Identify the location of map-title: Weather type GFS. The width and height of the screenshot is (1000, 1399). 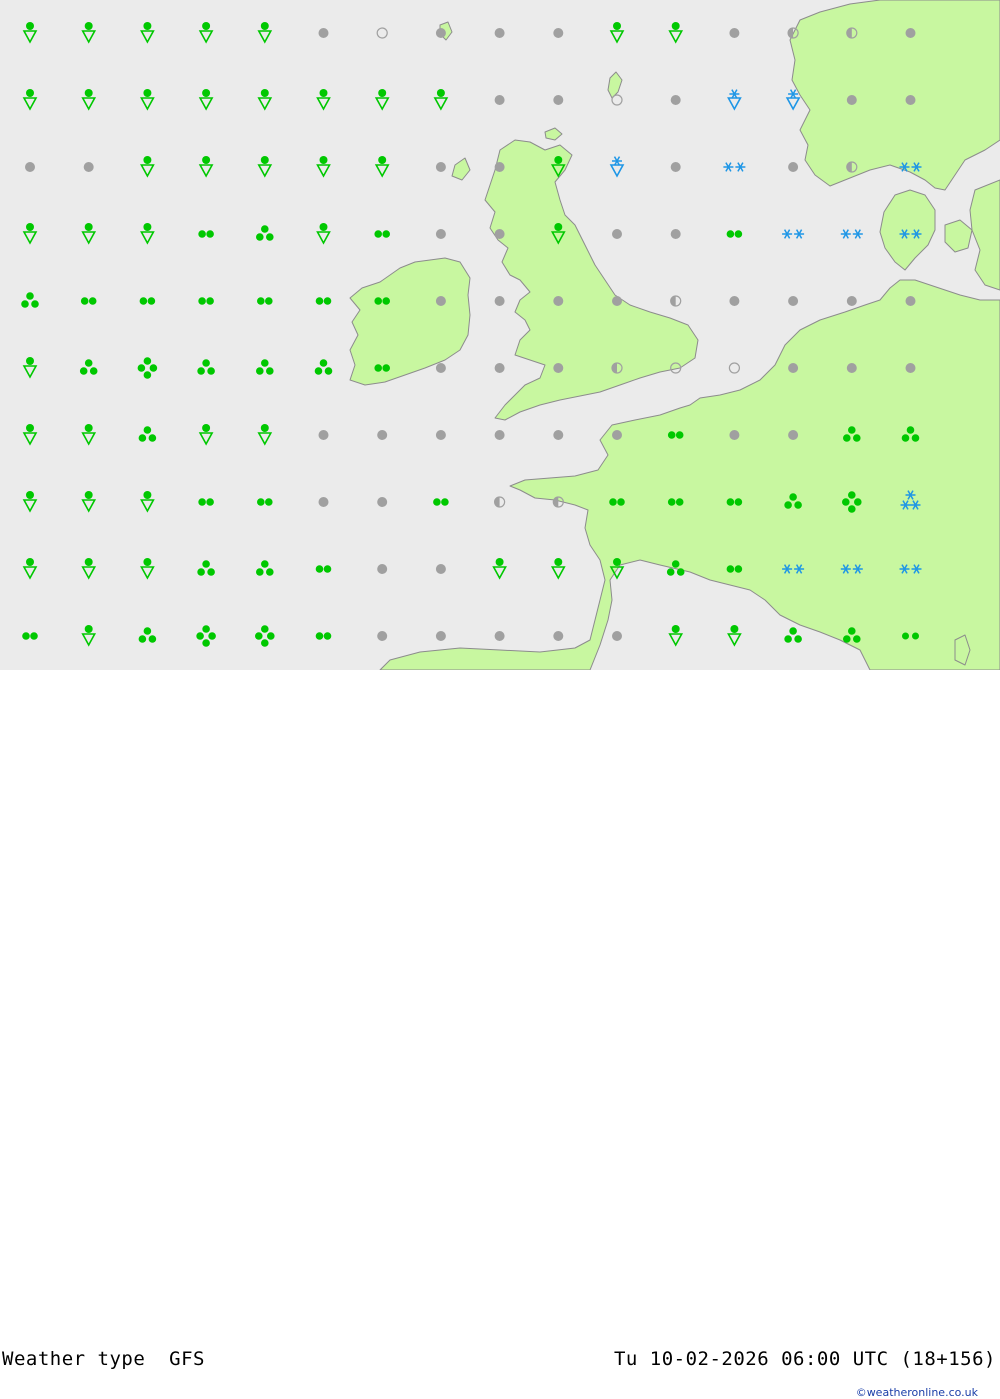
(103, 1359).